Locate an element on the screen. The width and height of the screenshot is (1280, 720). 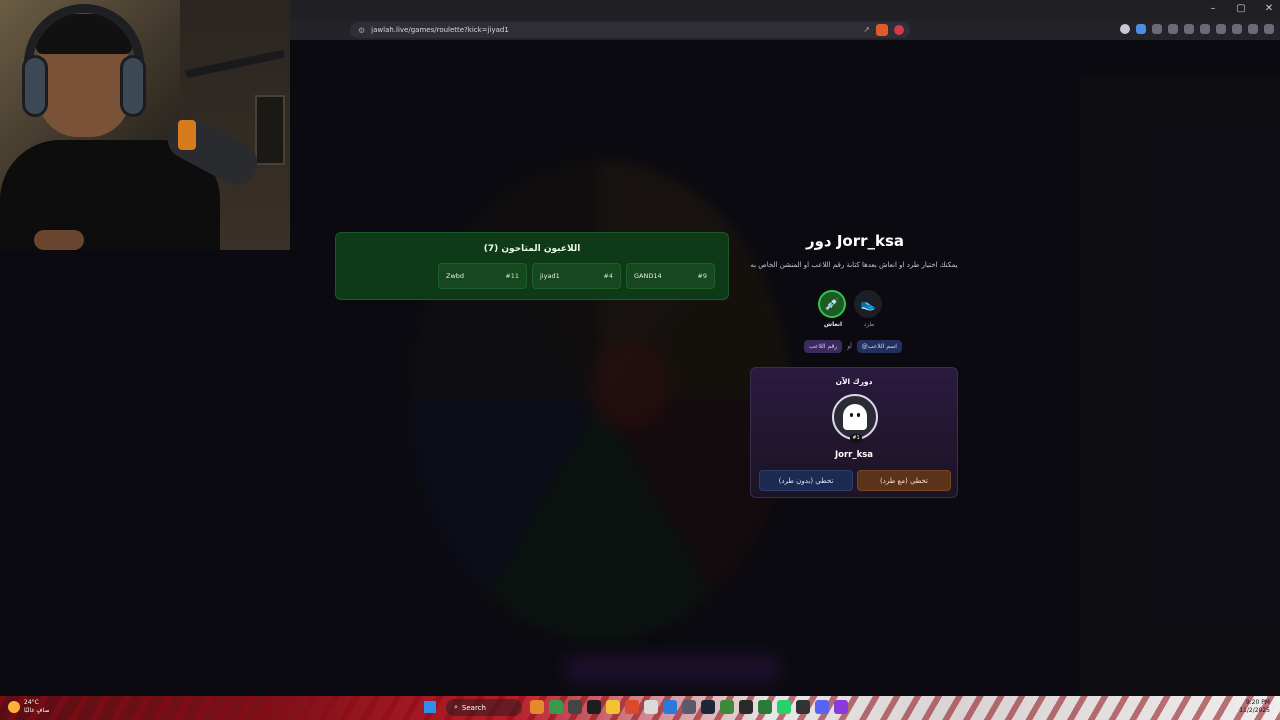
weather-desc: صافٍ غالبًا is located at coordinates (37, 710).